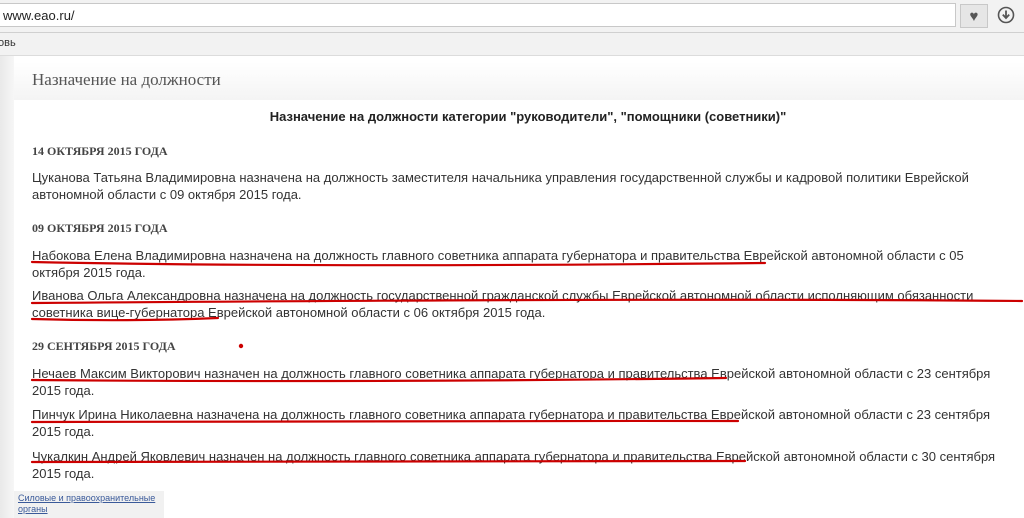 This screenshot has height=518, width=1024. I want to click on url-field: www.eao.ru/, so click(478, 15).